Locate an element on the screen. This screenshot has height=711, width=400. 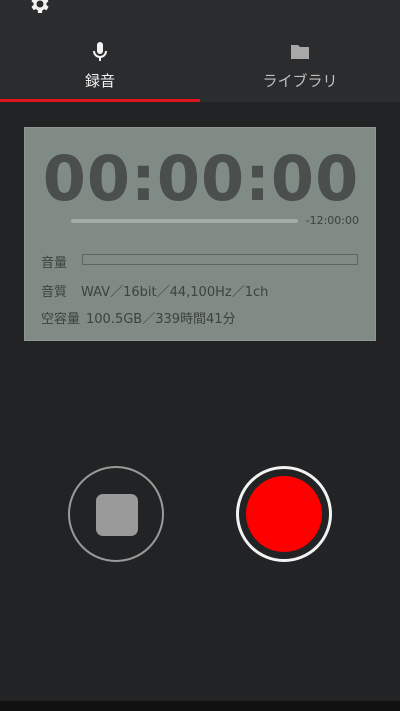
recording-progress-bar is located at coordinates (184, 221).